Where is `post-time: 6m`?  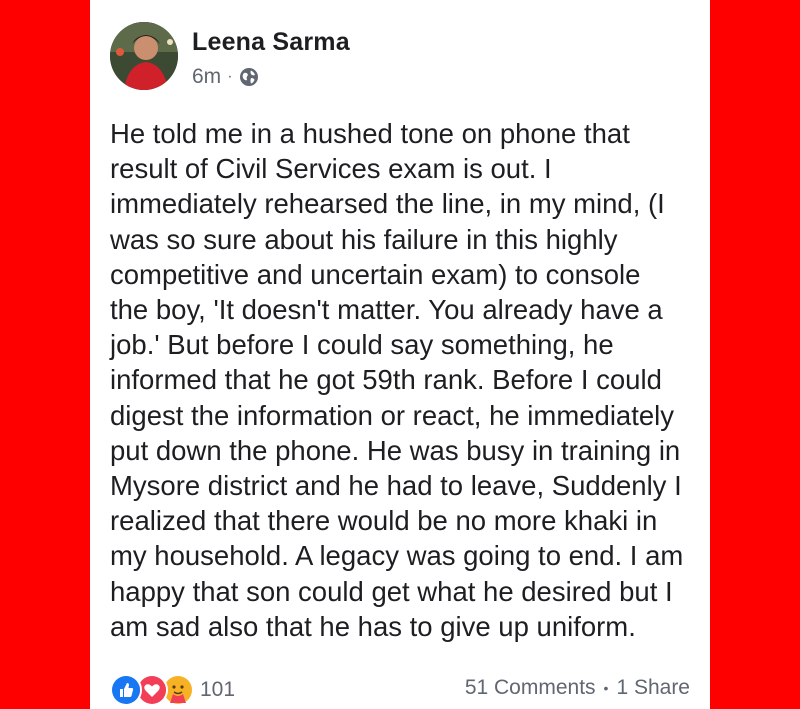
post-time: 6m is located at coordinates (206, 77).